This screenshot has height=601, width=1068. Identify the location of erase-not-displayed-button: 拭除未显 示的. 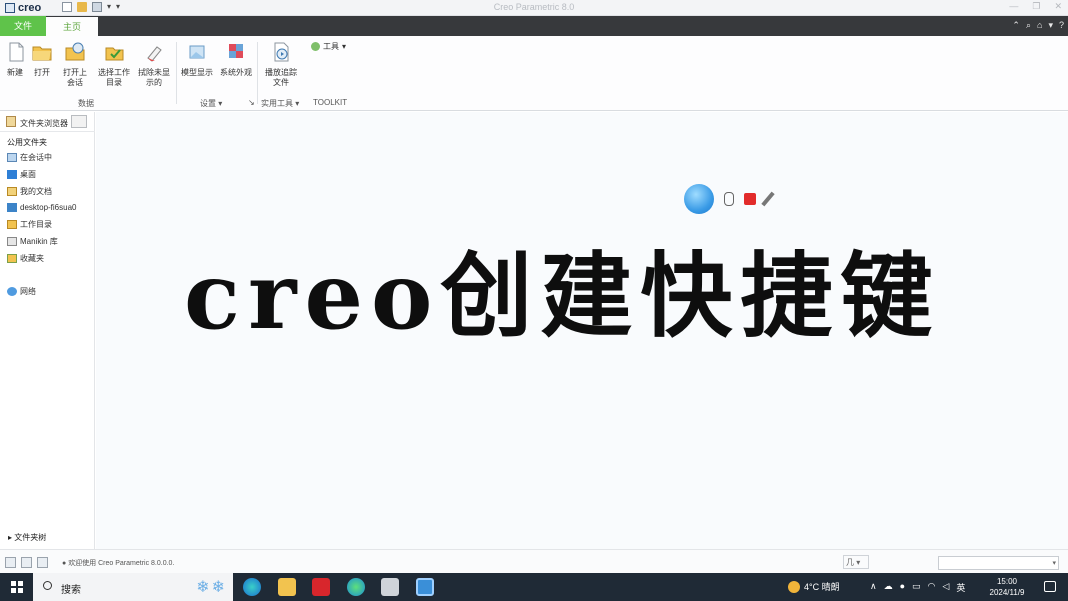
(154, 64).